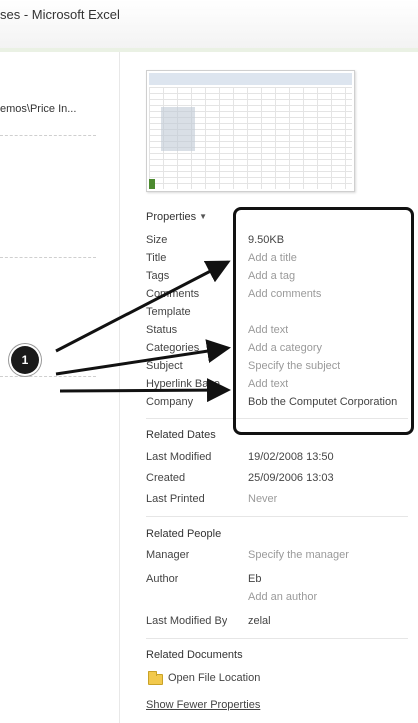  I want to click on property-value-company: Bob the Computet Corporation, so click(329, 402).